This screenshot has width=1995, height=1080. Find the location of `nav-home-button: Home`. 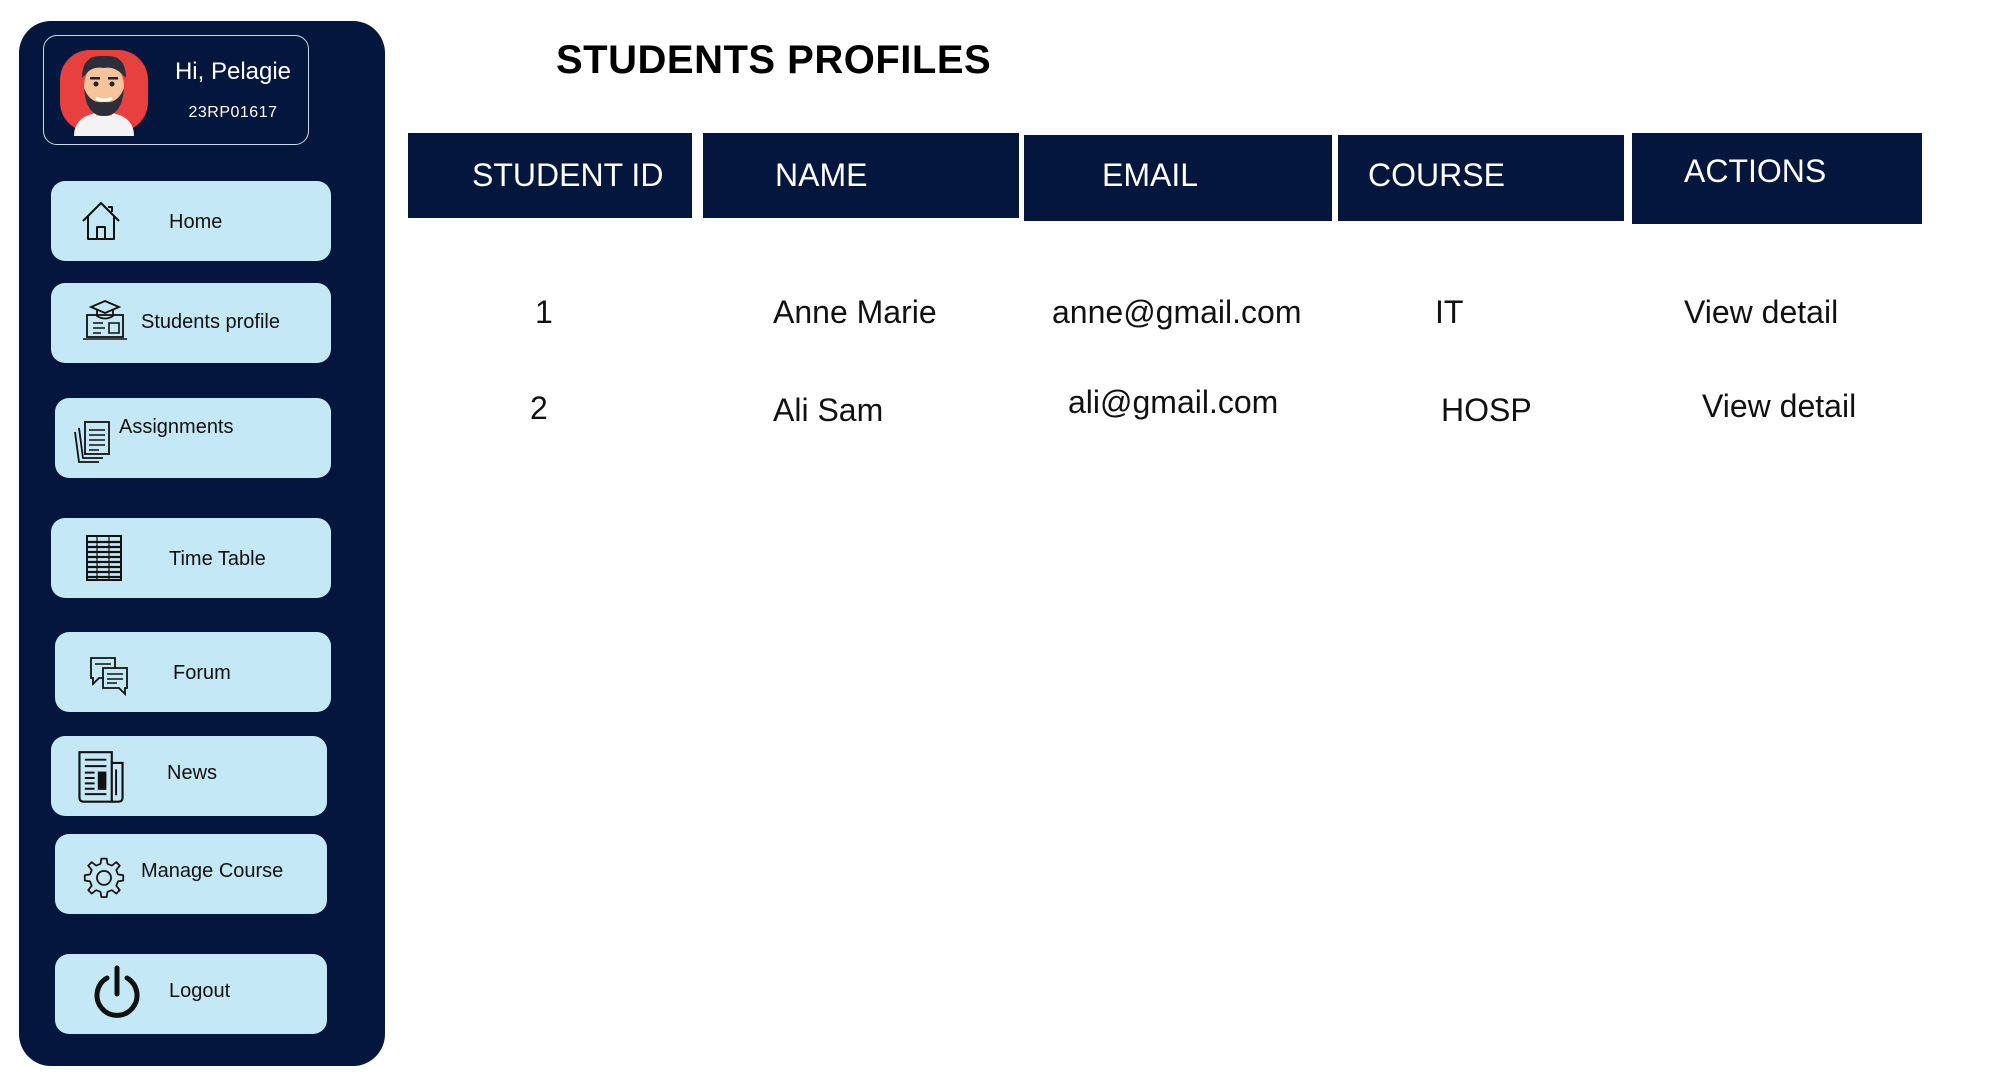

nav-home-button: Home is located at coordinates (191, 221).